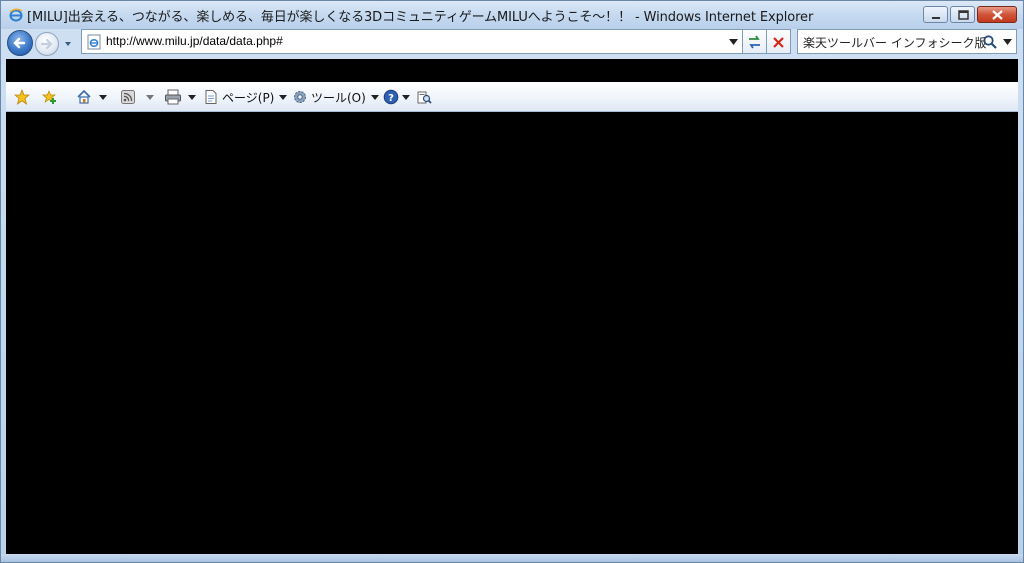  I want to click on tools-dropdown-icon, so click(374, 97).